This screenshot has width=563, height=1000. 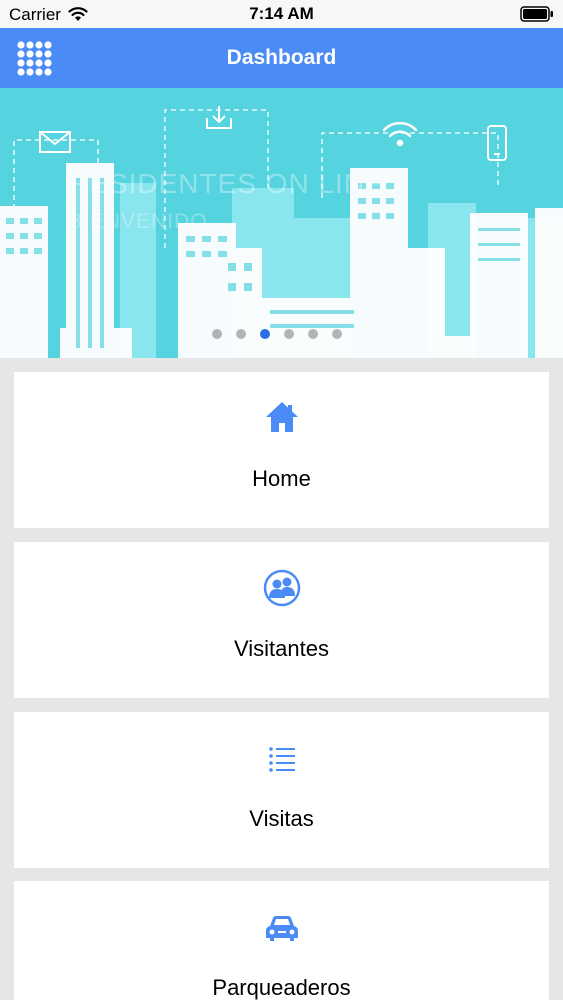 What do you see at coordinates (34, 58) in the screenshot?
I see `grid-menu-icon` at bounding box center [34, 58].